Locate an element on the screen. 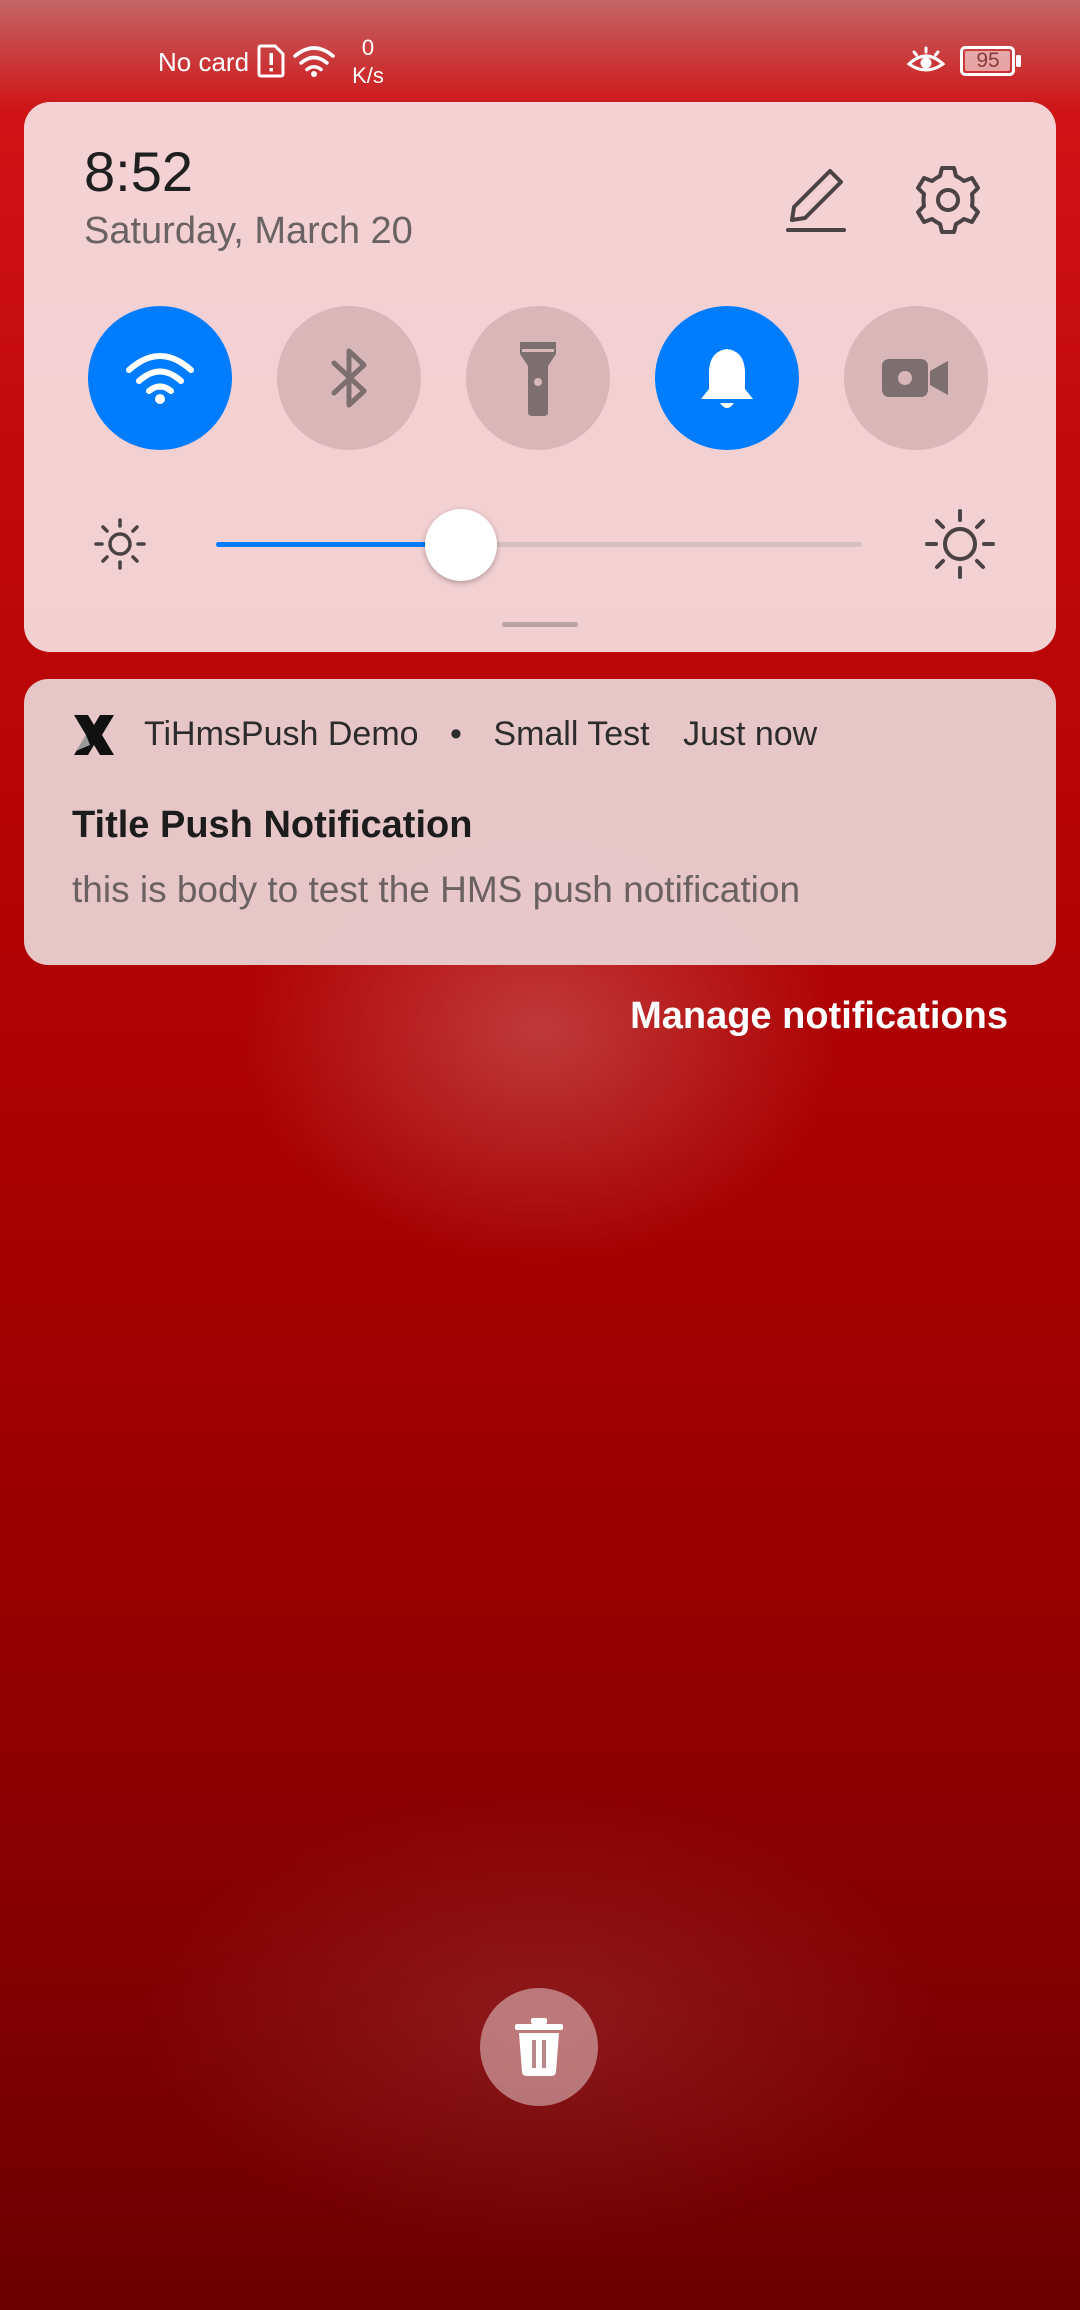 The image size is (1080, 2310). sim-alert-icon is located at coordinates (271, 63).